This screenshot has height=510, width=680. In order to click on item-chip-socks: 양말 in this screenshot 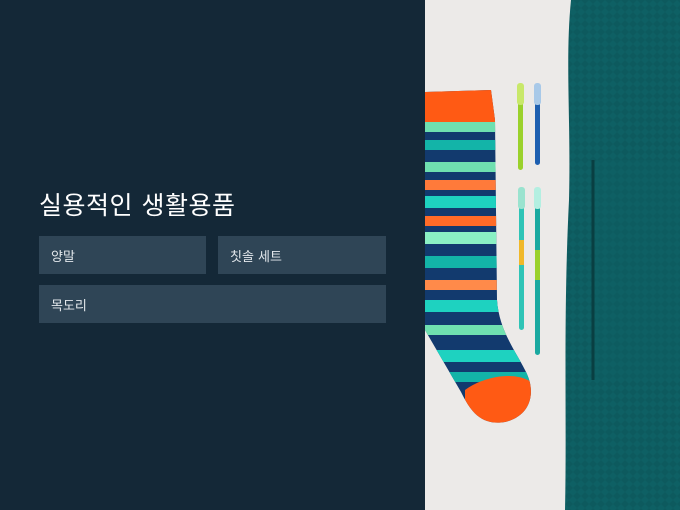, I will do `click(122, 255)`.